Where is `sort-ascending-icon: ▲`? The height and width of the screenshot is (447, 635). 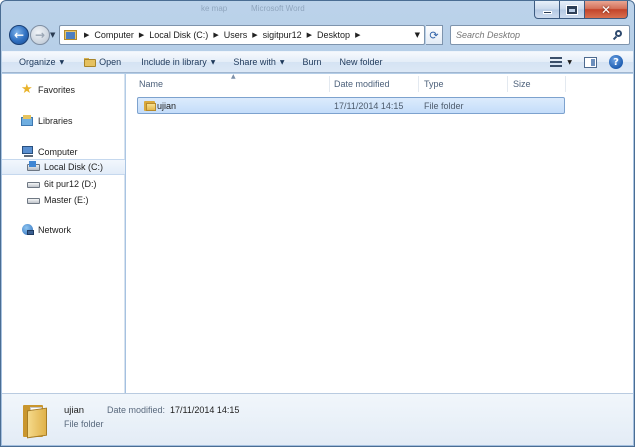 sort-ascending-icon: ▲ is located at coordinates (233, 76).